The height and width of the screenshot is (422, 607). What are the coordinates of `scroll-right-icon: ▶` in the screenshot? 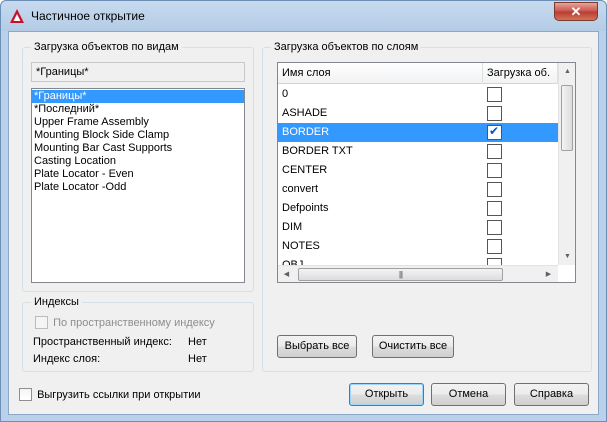 It's located at (548, 274).